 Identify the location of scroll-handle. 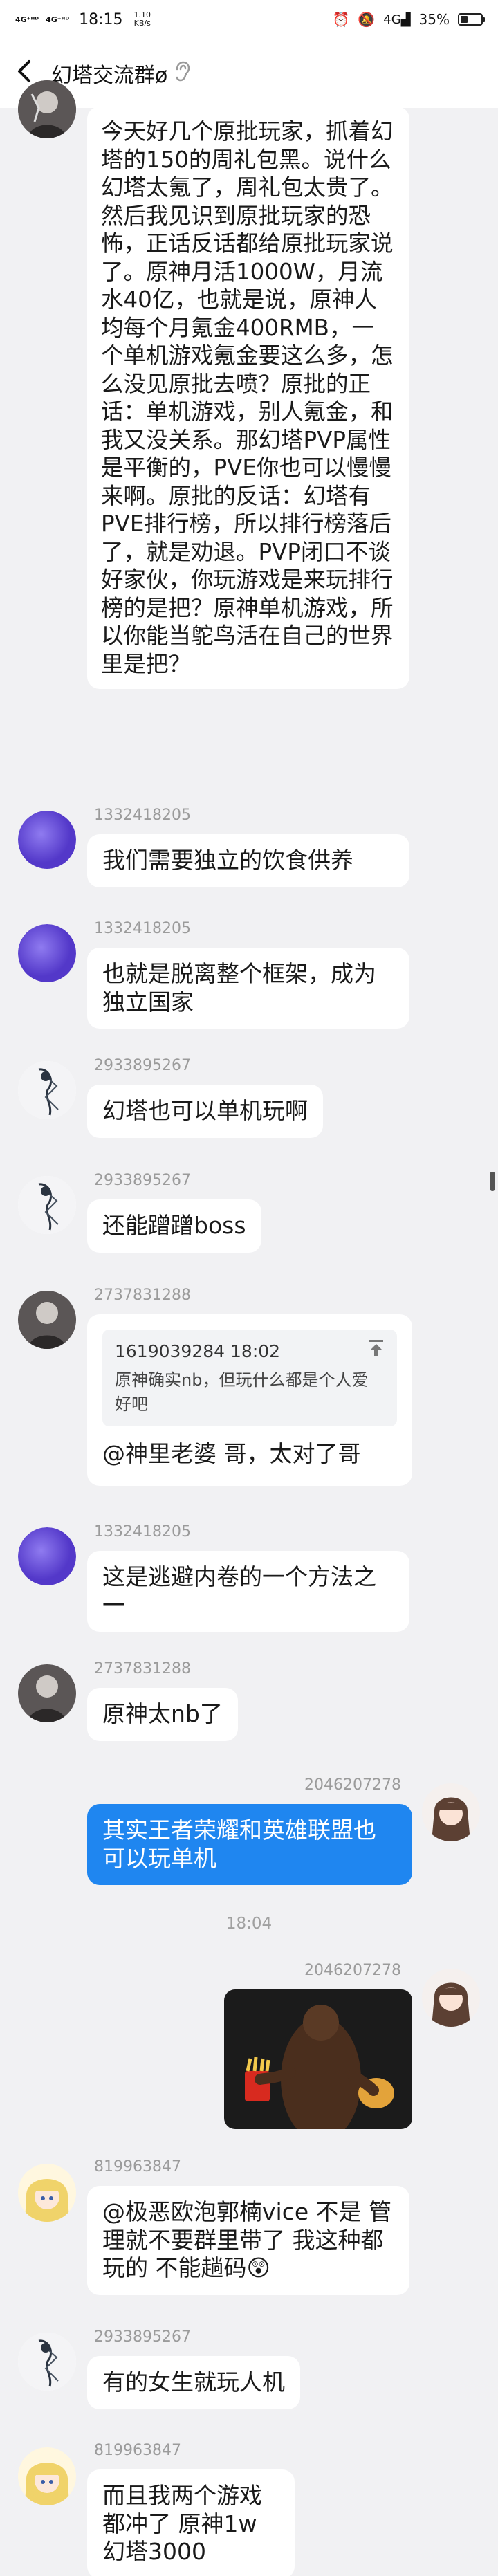
(492, 1181).